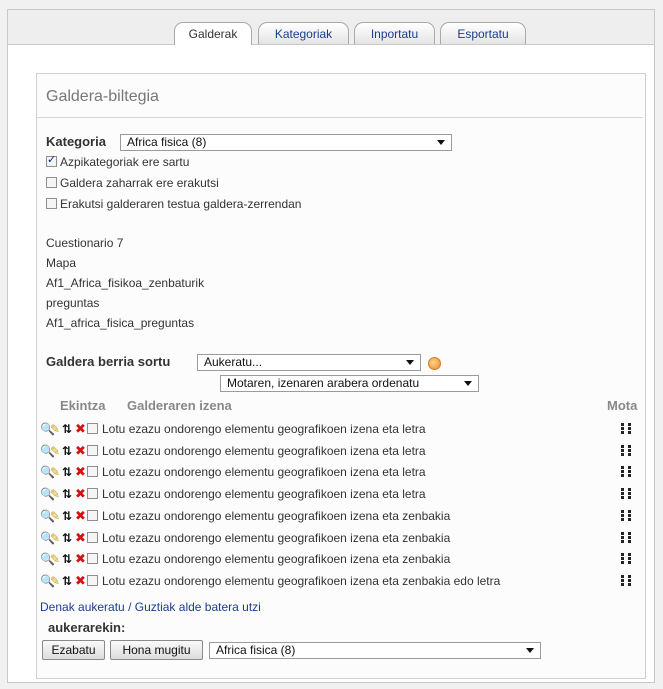 This screenshot has width=663, height=689. I want to click on category-info-line: Af1_Africa_fisikoa_zenbaturik, so click(125, 283).